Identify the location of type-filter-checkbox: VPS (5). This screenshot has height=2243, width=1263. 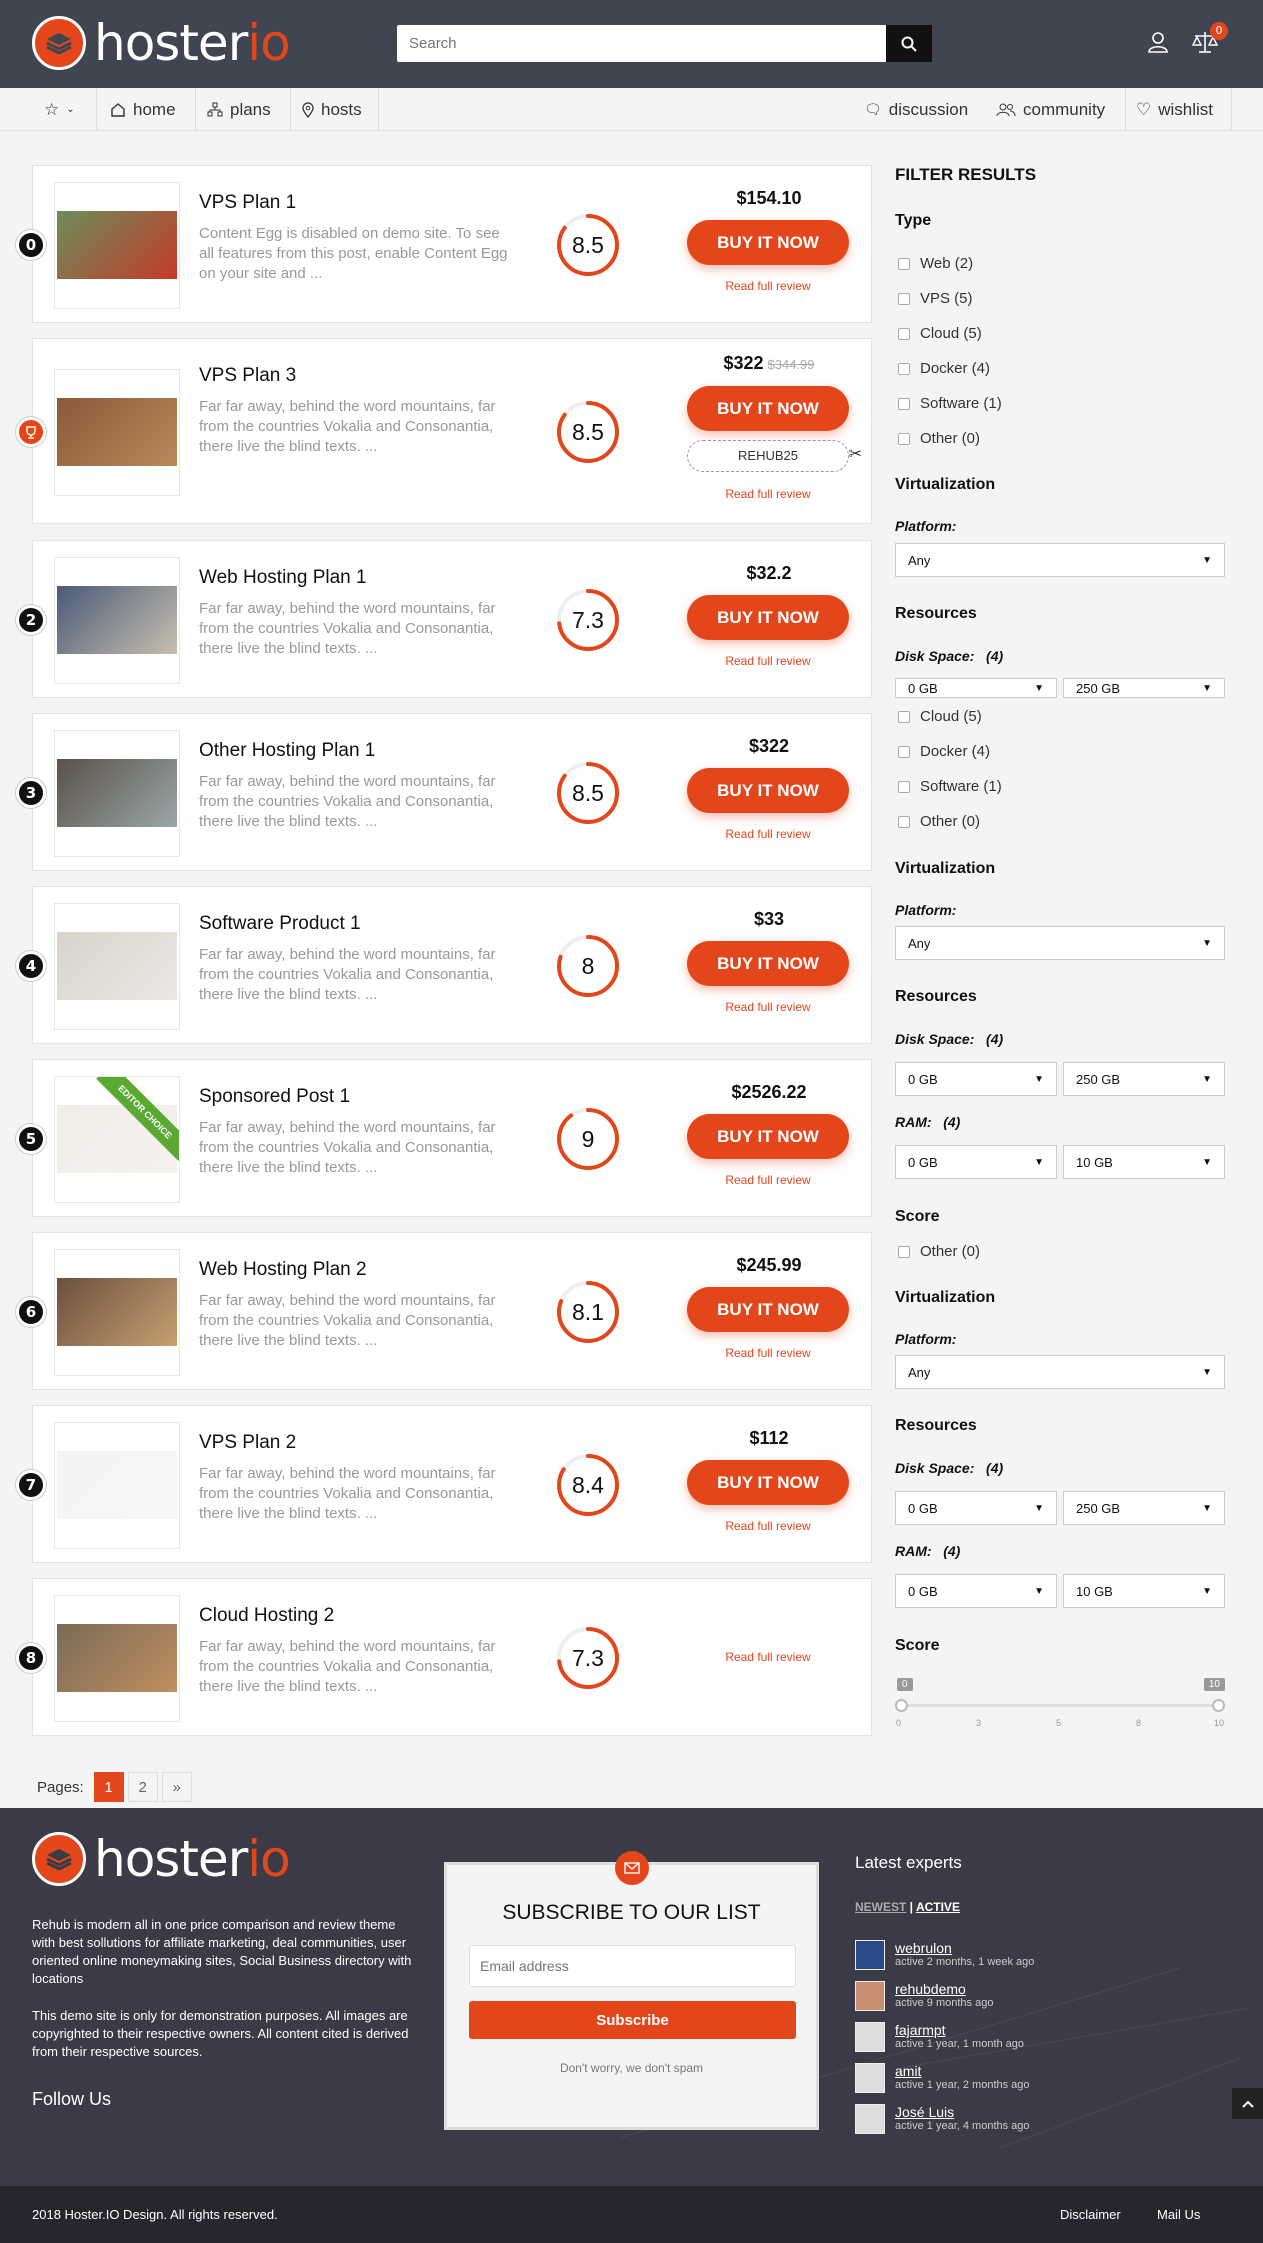
(935, 298).